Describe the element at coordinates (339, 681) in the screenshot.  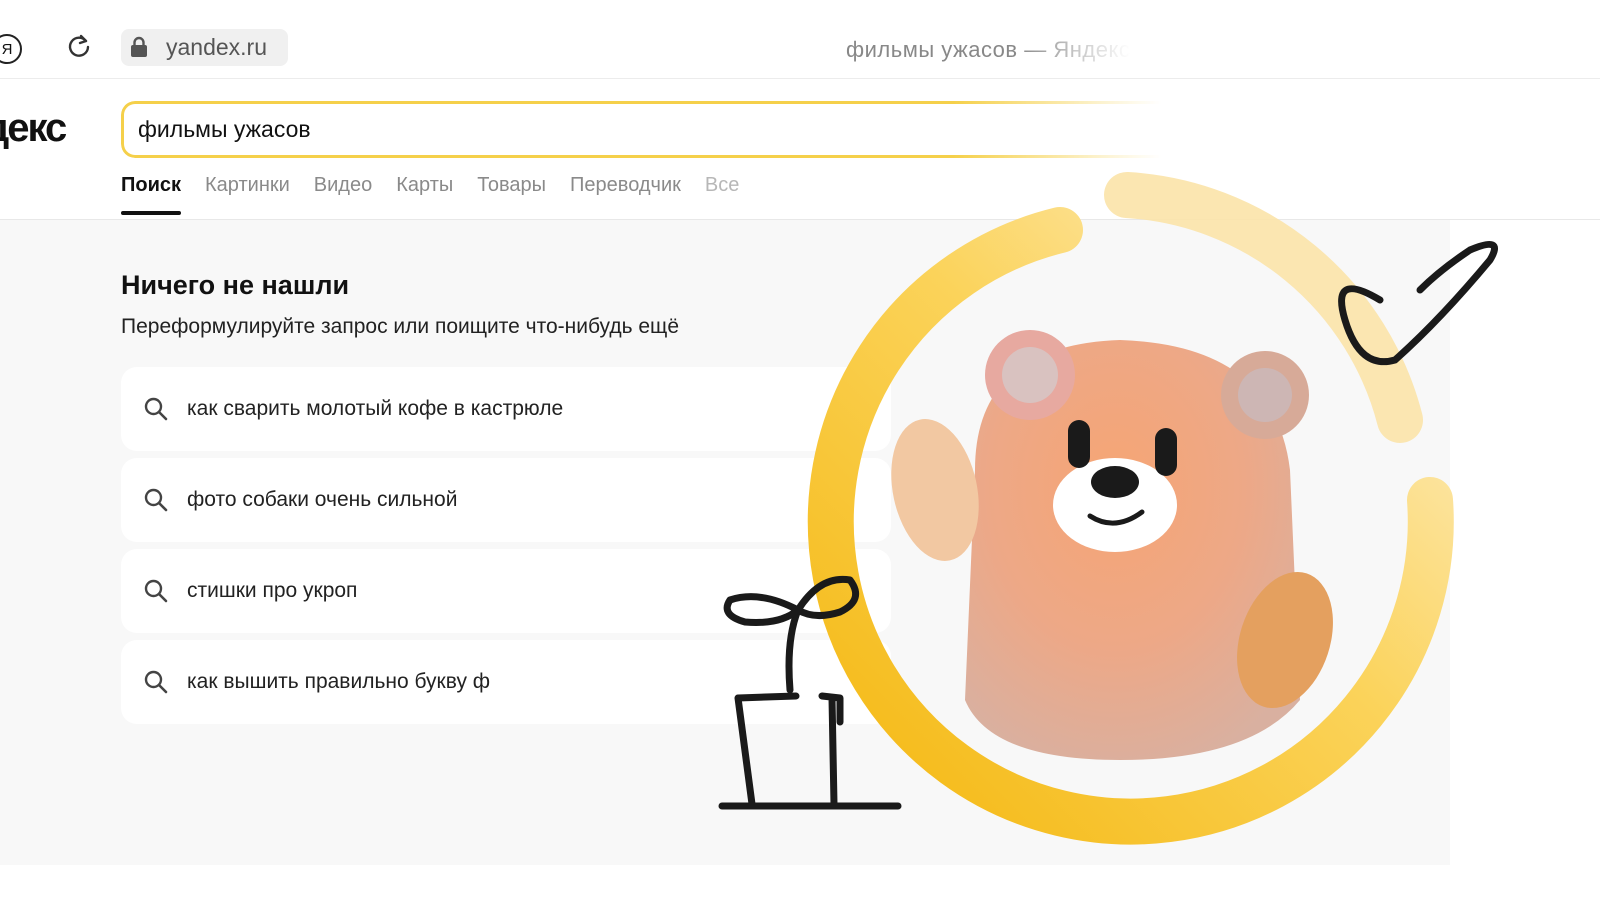
I see `suggestion-text: как вышить правильно букву ф` at that location.